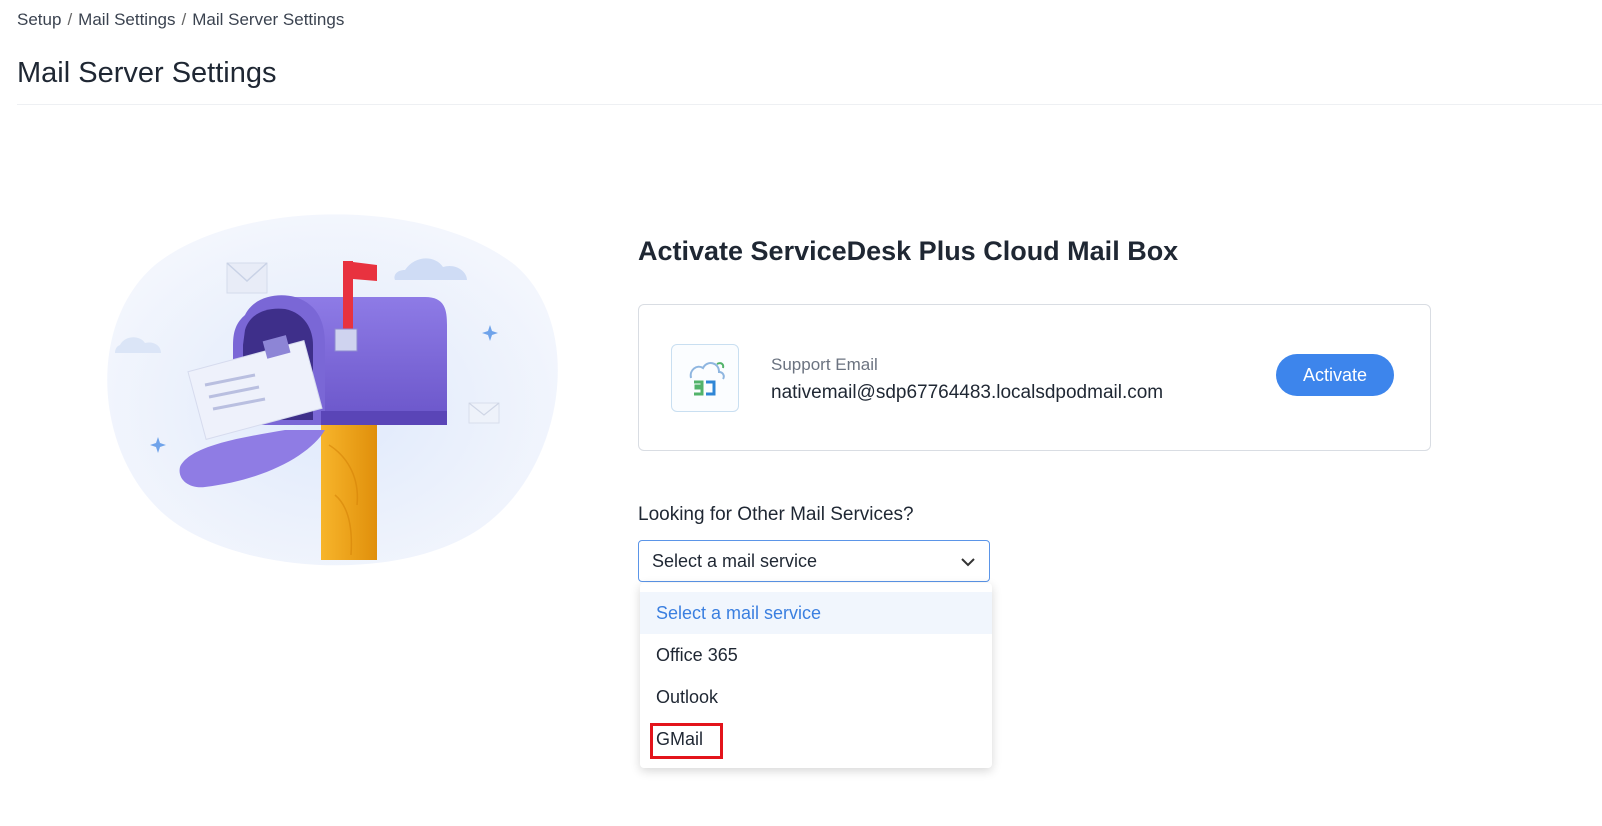 The height and width of the screenshot is (826, 1602). Describe the element at coordinates (247, 278) in the screenshot. I see `envelope-icon` at that location.